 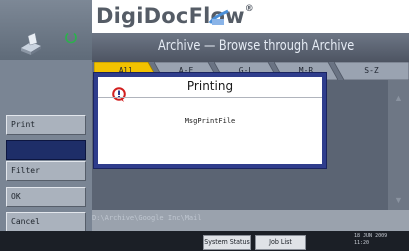 I want to click on tab-s-z: S-Z, so click(x=371, y=71).